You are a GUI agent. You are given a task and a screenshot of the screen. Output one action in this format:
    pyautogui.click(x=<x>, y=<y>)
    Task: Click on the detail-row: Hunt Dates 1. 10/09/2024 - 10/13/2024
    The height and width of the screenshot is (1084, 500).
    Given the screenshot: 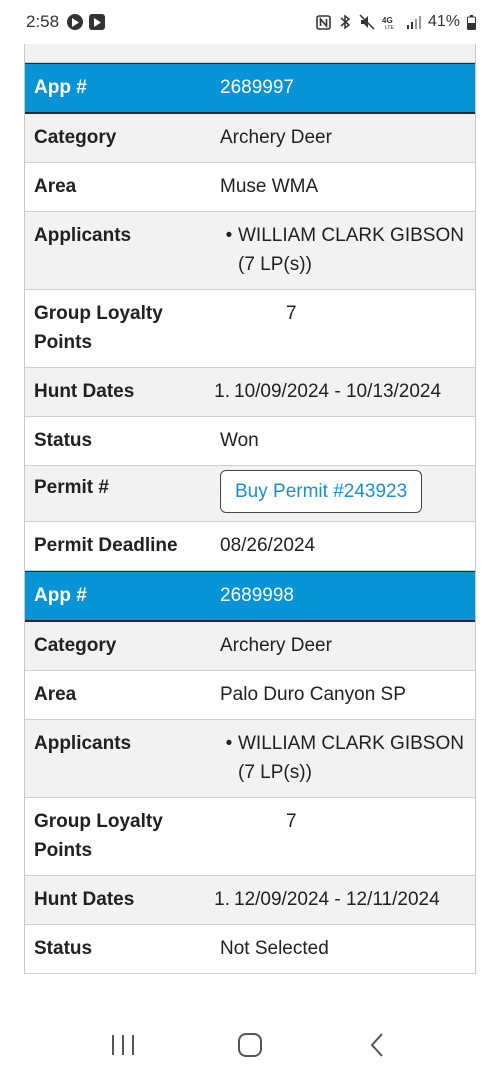 What is the action you would take?
    pyautogui.click(x=250, y=392)
    